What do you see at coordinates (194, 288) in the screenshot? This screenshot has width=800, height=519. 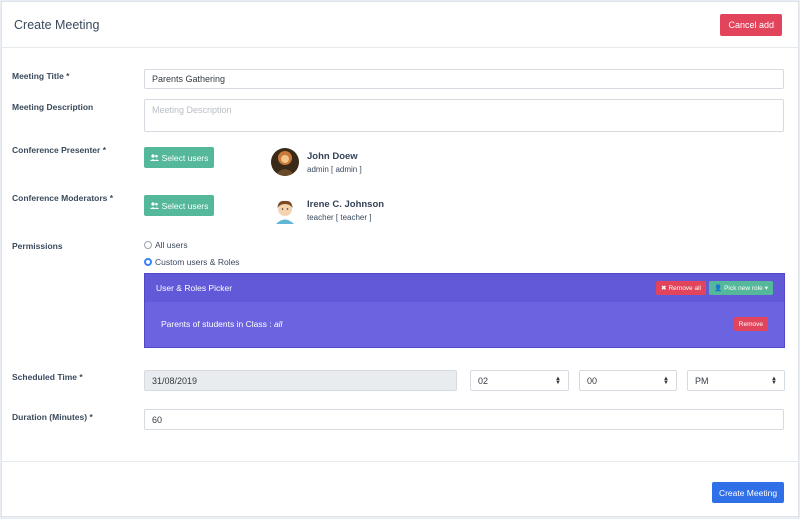 I see `picker-title: User & Roles Picker` at bounding box center [194, 288].